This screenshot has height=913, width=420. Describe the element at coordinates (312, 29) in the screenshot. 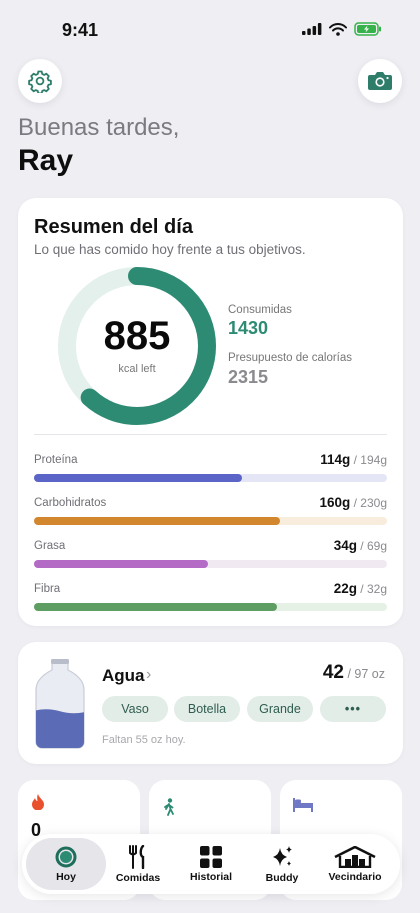

I see `signal-icon` at that location.